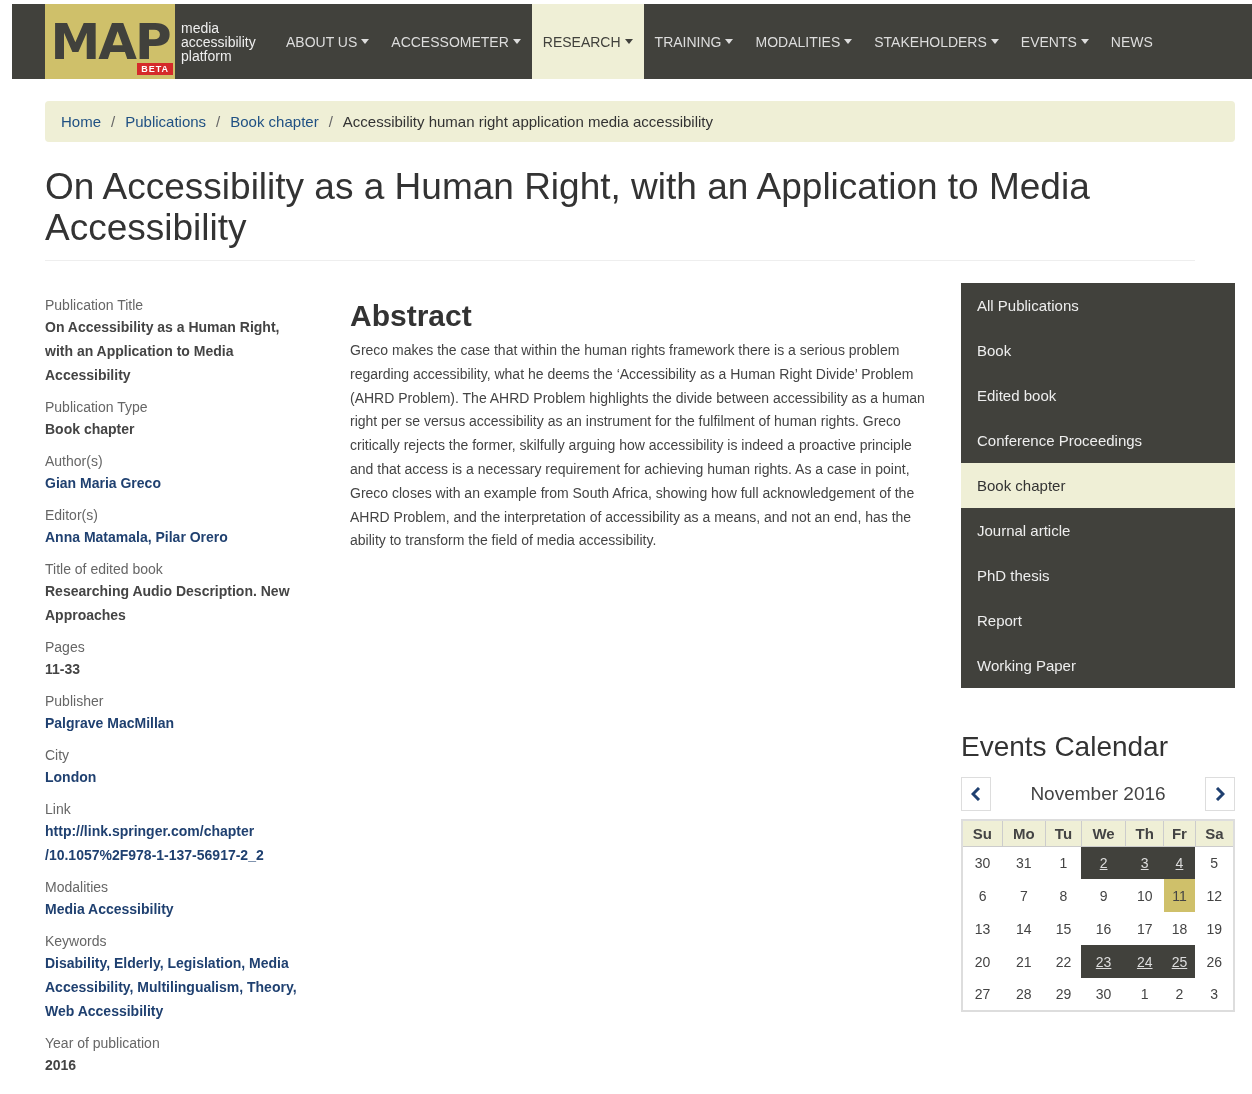  Describe the element at coordinates (77, 887) in the screenshot. I see `detail-label: Modalities` at that location.